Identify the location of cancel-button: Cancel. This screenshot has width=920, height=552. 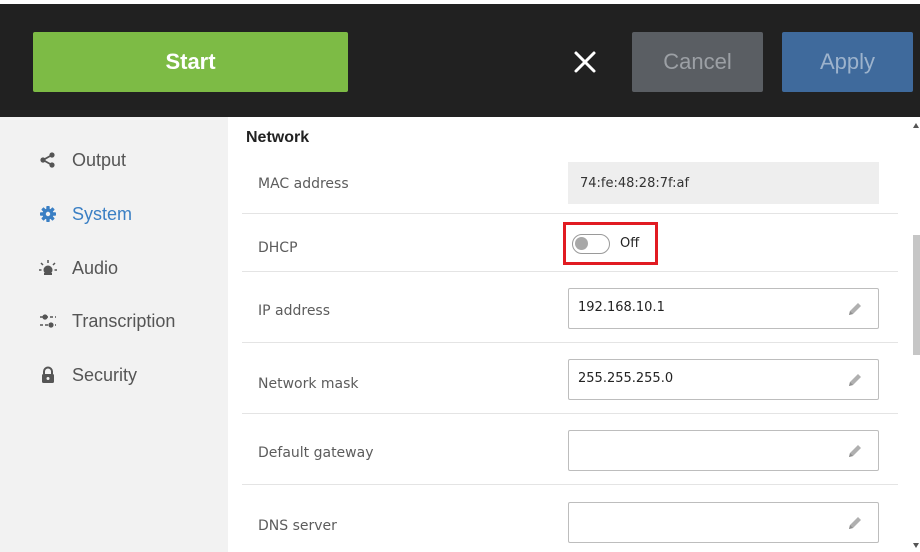
(697, 62).